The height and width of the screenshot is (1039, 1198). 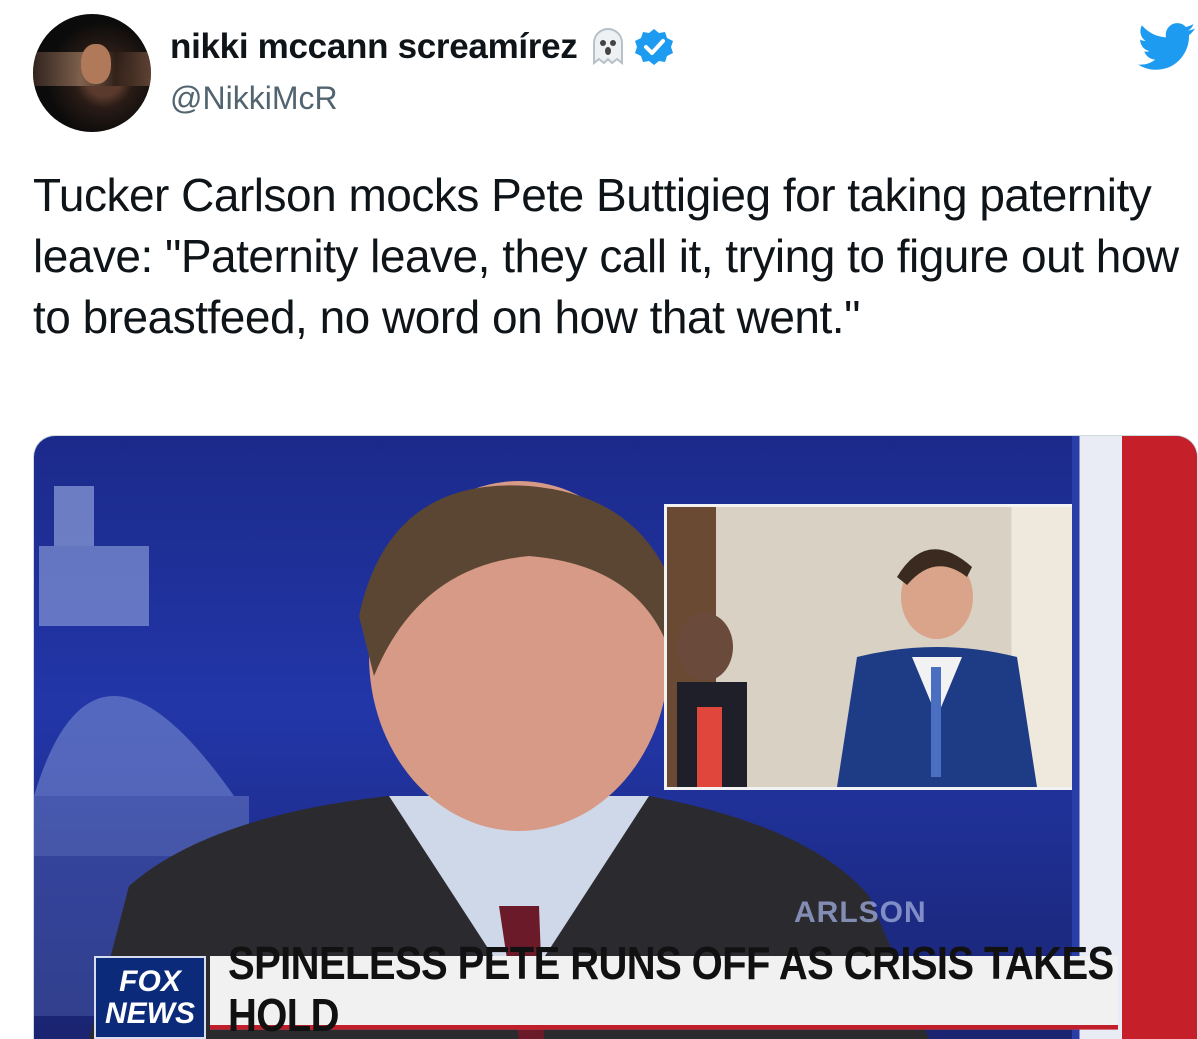 I want to click on show-name-graphic: ARLSON, so click(x=860, y=912).